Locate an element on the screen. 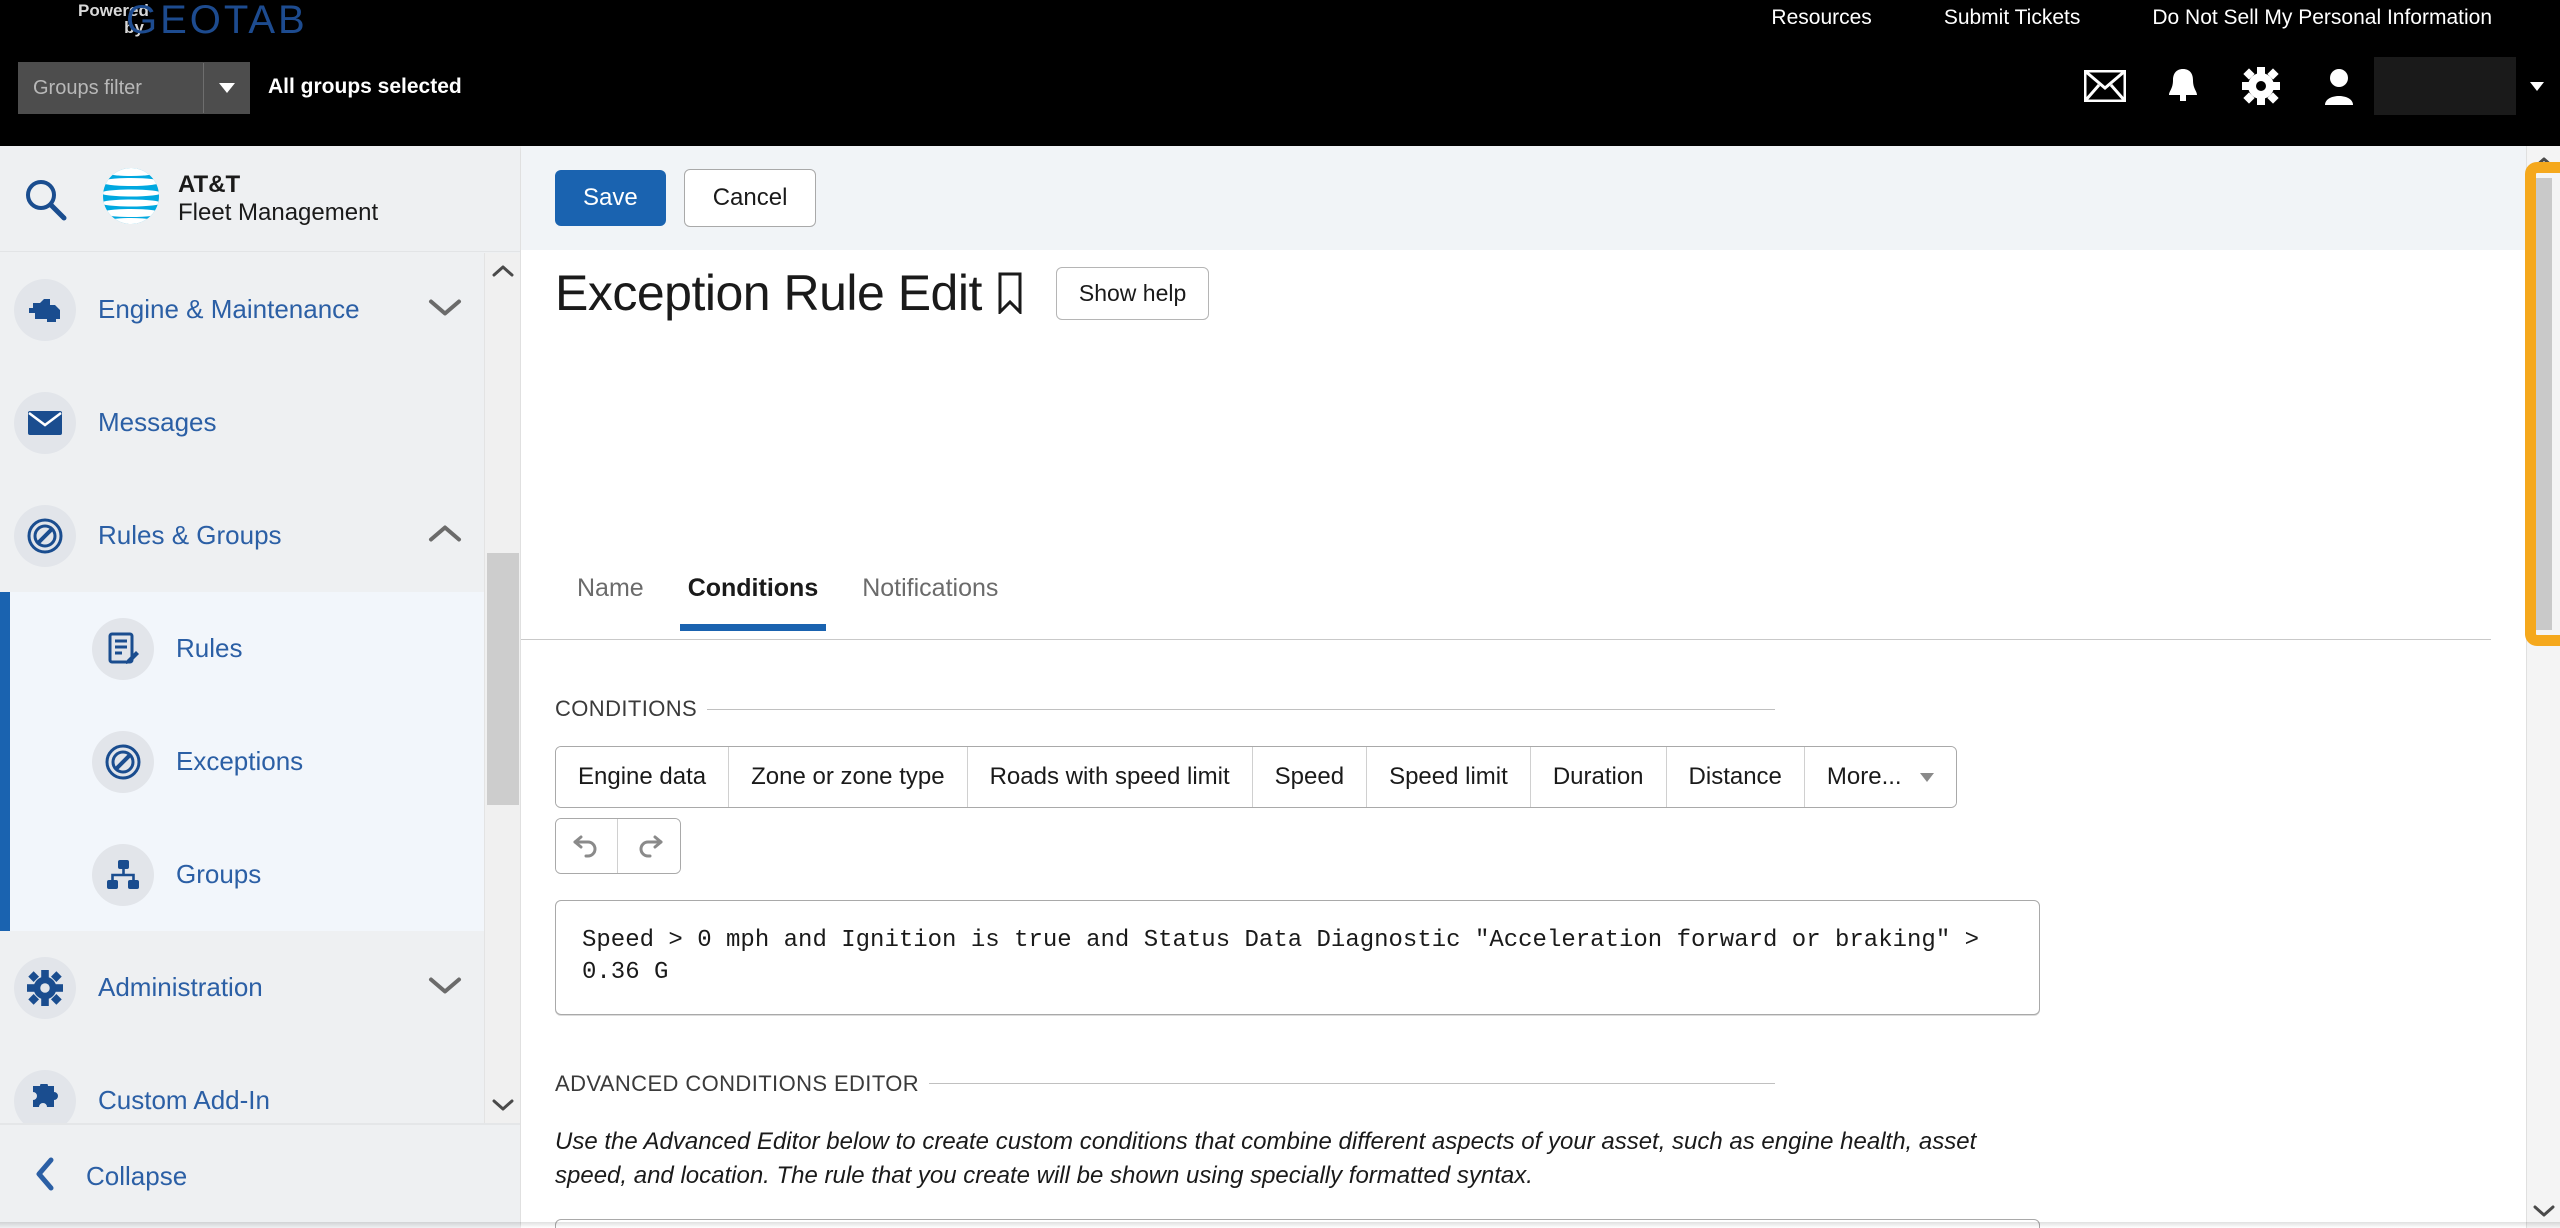 The image size is (2560, 1228). groups-icon is located at coordinates (123, 874).